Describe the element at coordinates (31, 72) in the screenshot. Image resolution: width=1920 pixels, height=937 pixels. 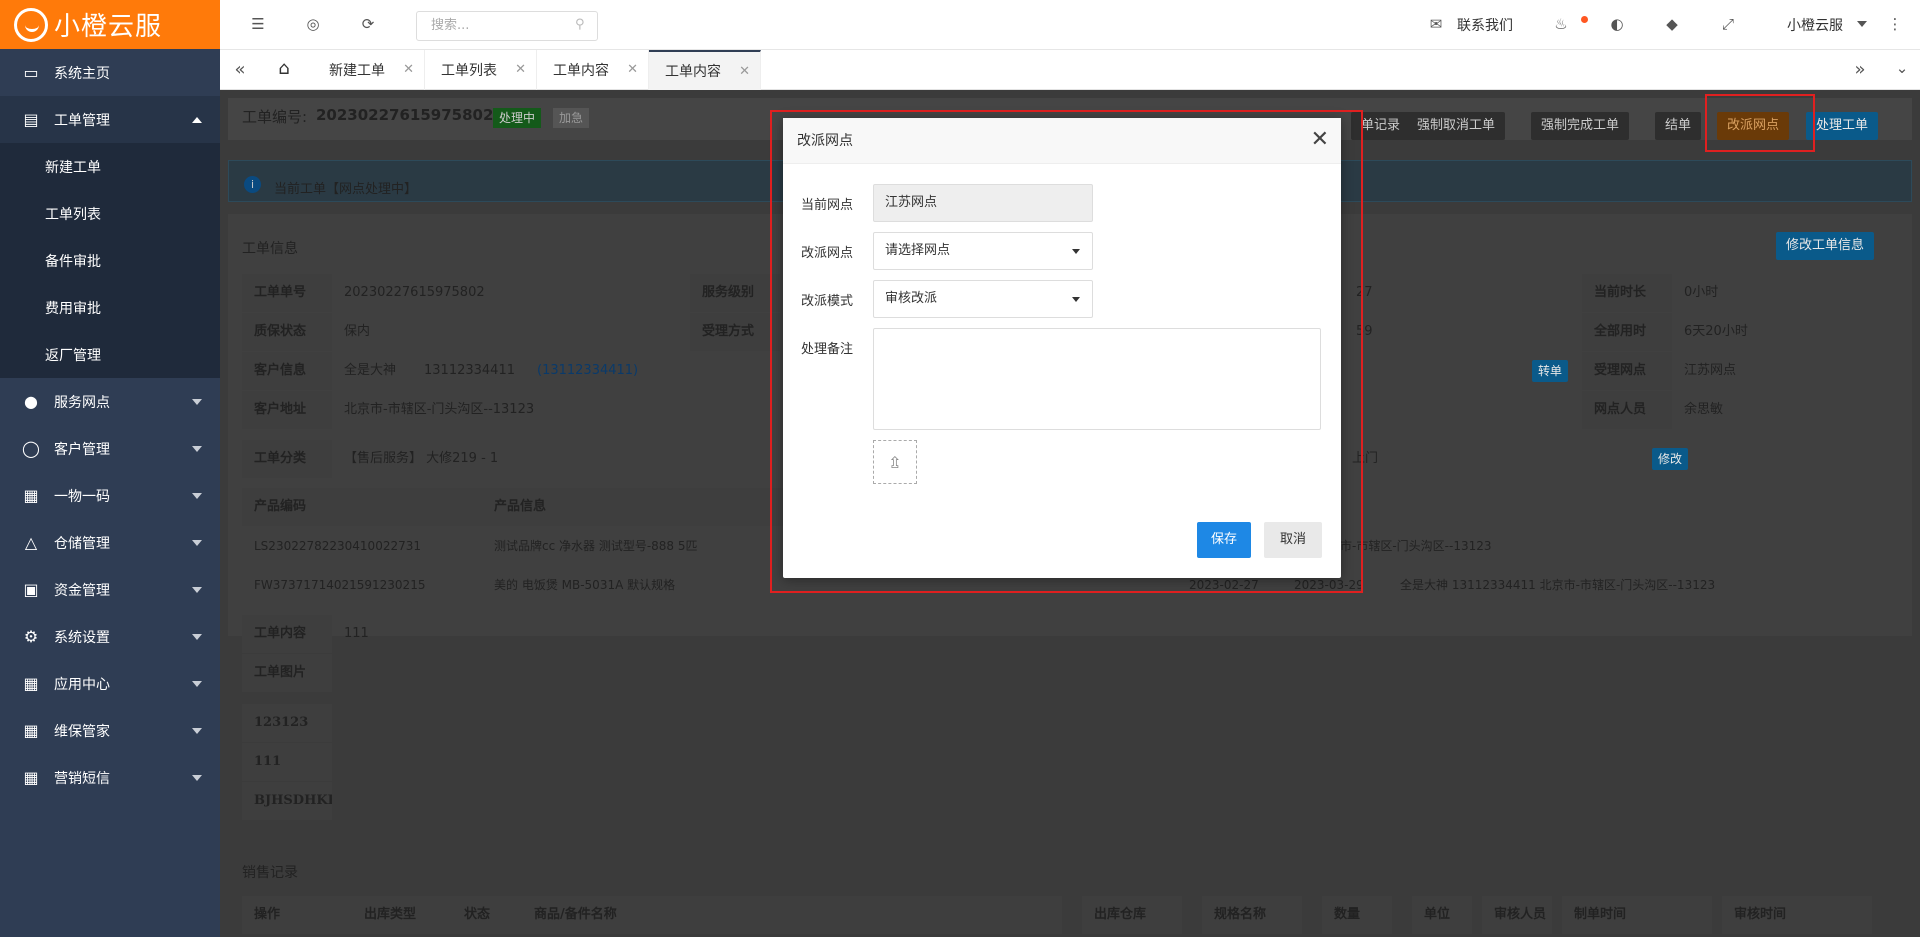
I see `monitor-icon: ▭` at that location.